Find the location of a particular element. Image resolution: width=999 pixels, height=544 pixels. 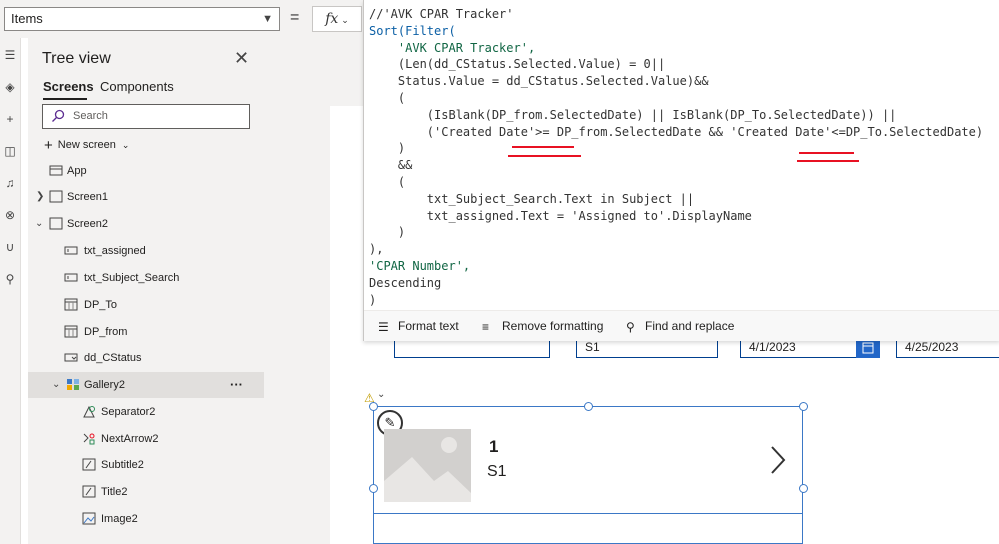

tab-components: Components is located at coordinates (137, 86).